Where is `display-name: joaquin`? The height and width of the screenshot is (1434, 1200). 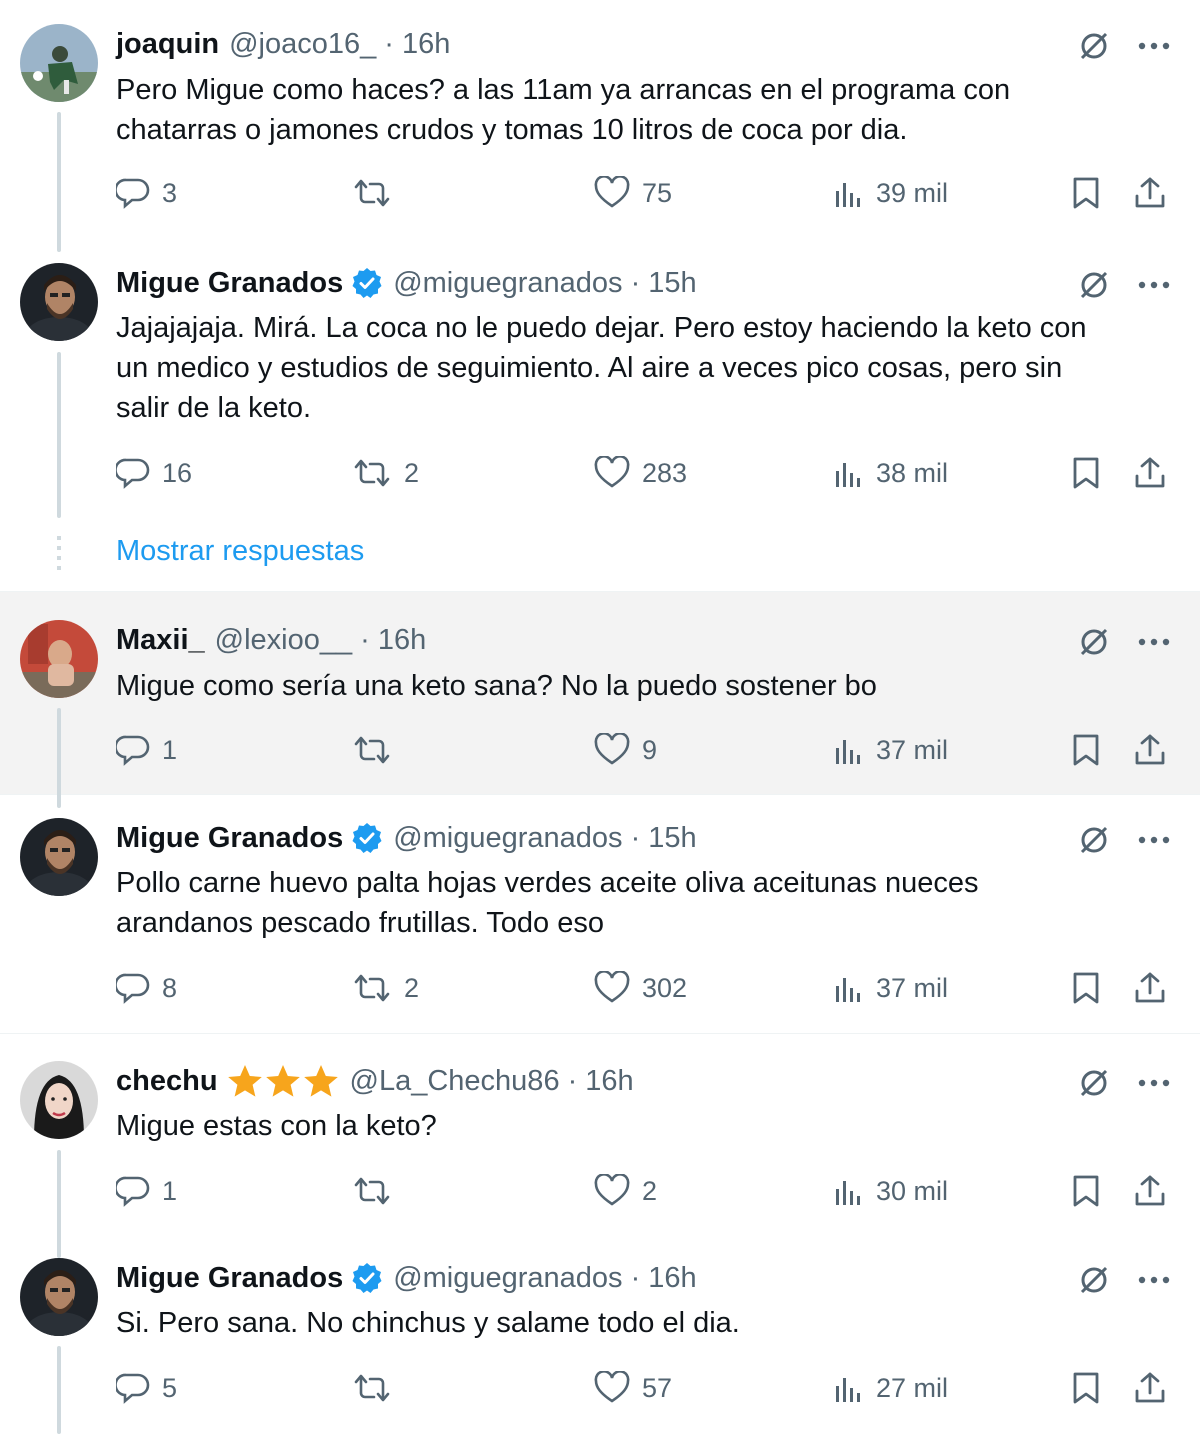
display-name: joaquin is located at coordinates (167, 44).